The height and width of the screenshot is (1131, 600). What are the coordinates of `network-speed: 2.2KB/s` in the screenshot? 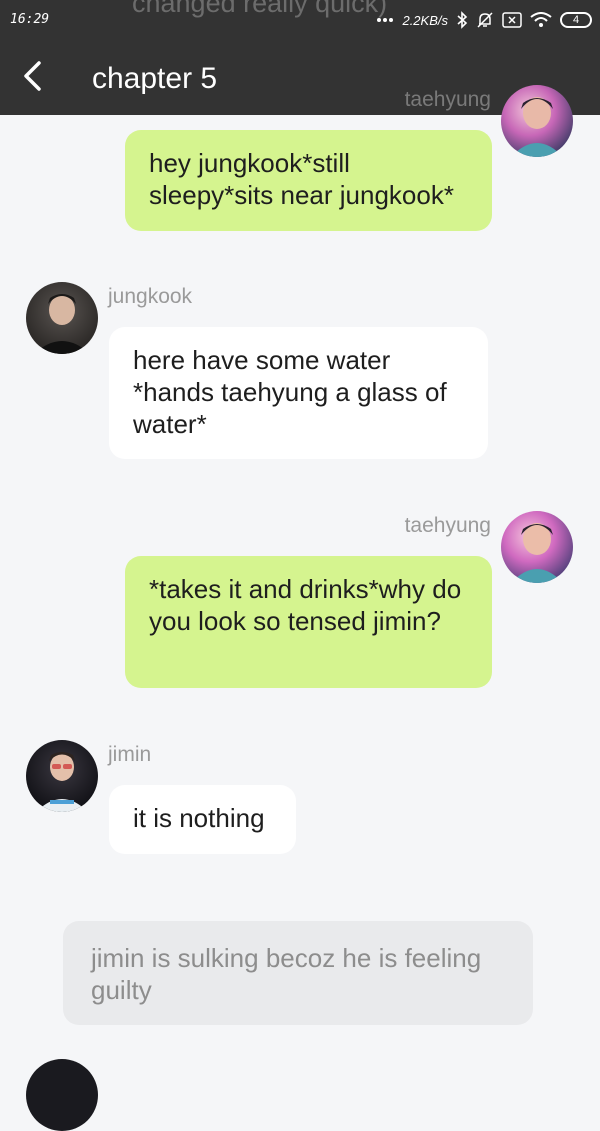 It's located at (425, 20).